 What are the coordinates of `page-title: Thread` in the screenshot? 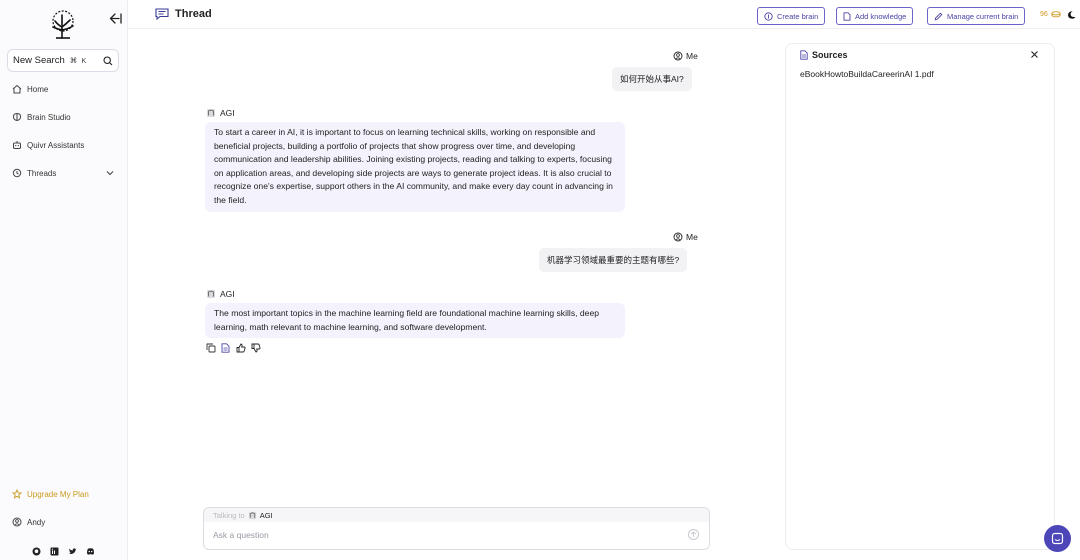 It's located at (183, 14).